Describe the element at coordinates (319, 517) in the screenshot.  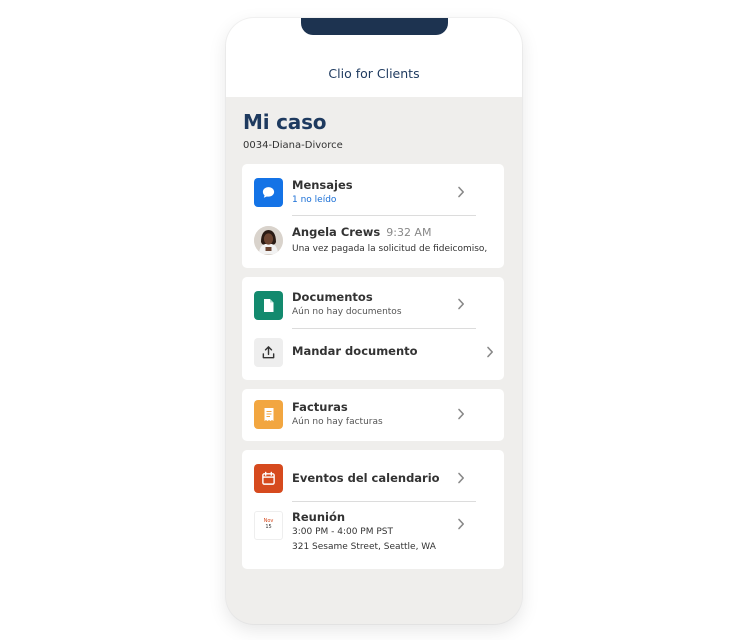
I see `event-title: Reunión` at that location.